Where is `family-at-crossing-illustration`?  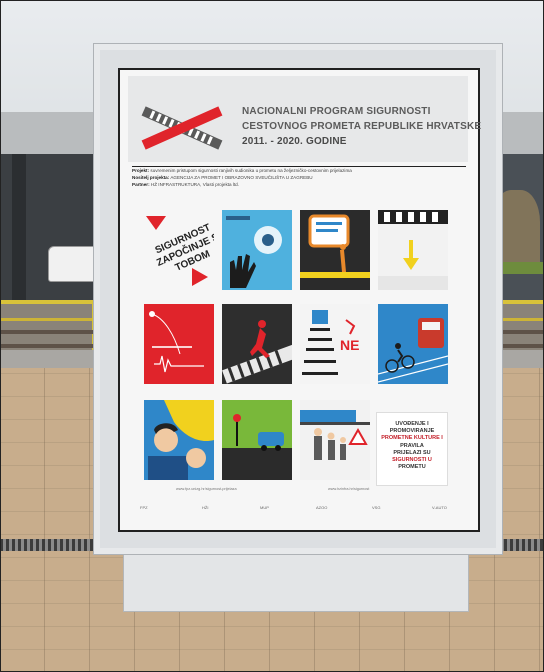
family-at-crossing-illustration is located at coordinates (335, 435).